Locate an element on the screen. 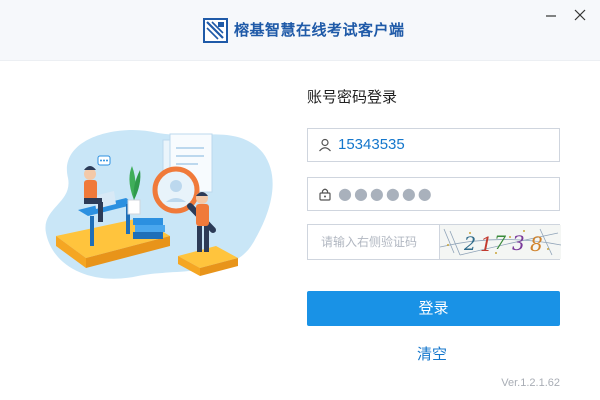 The image size is (600, 400). password-field: ●●●●●● is located at coordinates (433, 194).